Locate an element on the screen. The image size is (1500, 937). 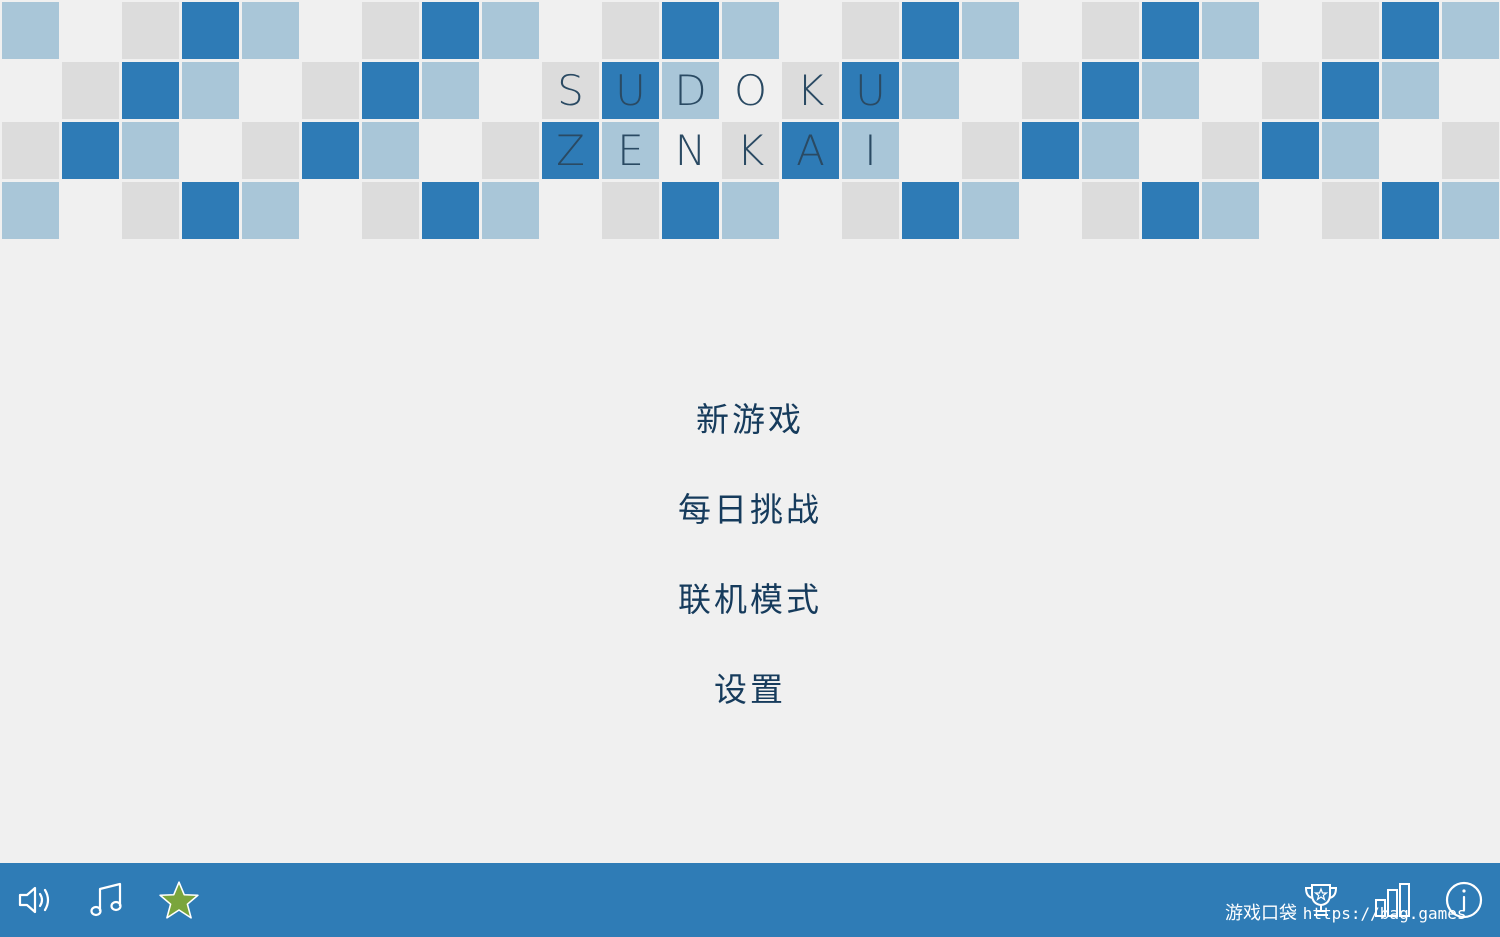
title-letter: E is located at coordinates (630, 150).